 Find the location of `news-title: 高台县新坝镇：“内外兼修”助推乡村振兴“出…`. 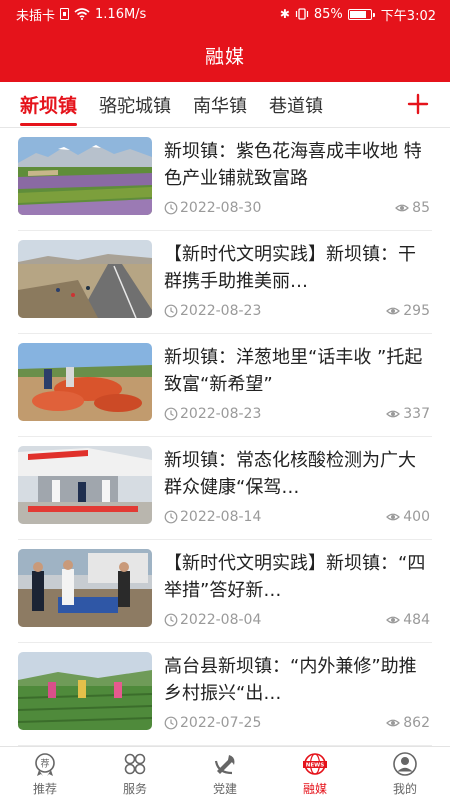

news-title: 高台县新坝镇：“内外兼修”助推乡村振兴“出… is located at coordinates (290, 680).